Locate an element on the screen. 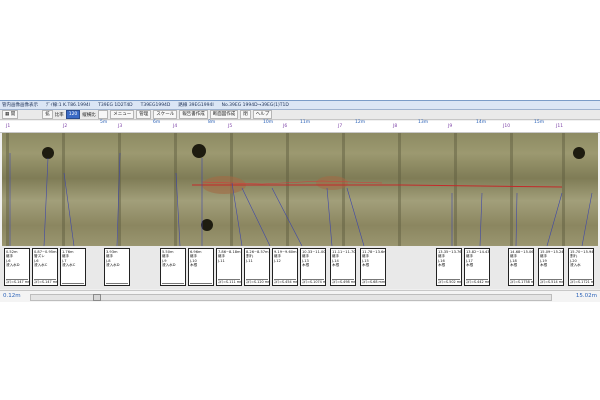 The image size is (600, 400). distance-label: 12m is located at coordinates (360, 122).